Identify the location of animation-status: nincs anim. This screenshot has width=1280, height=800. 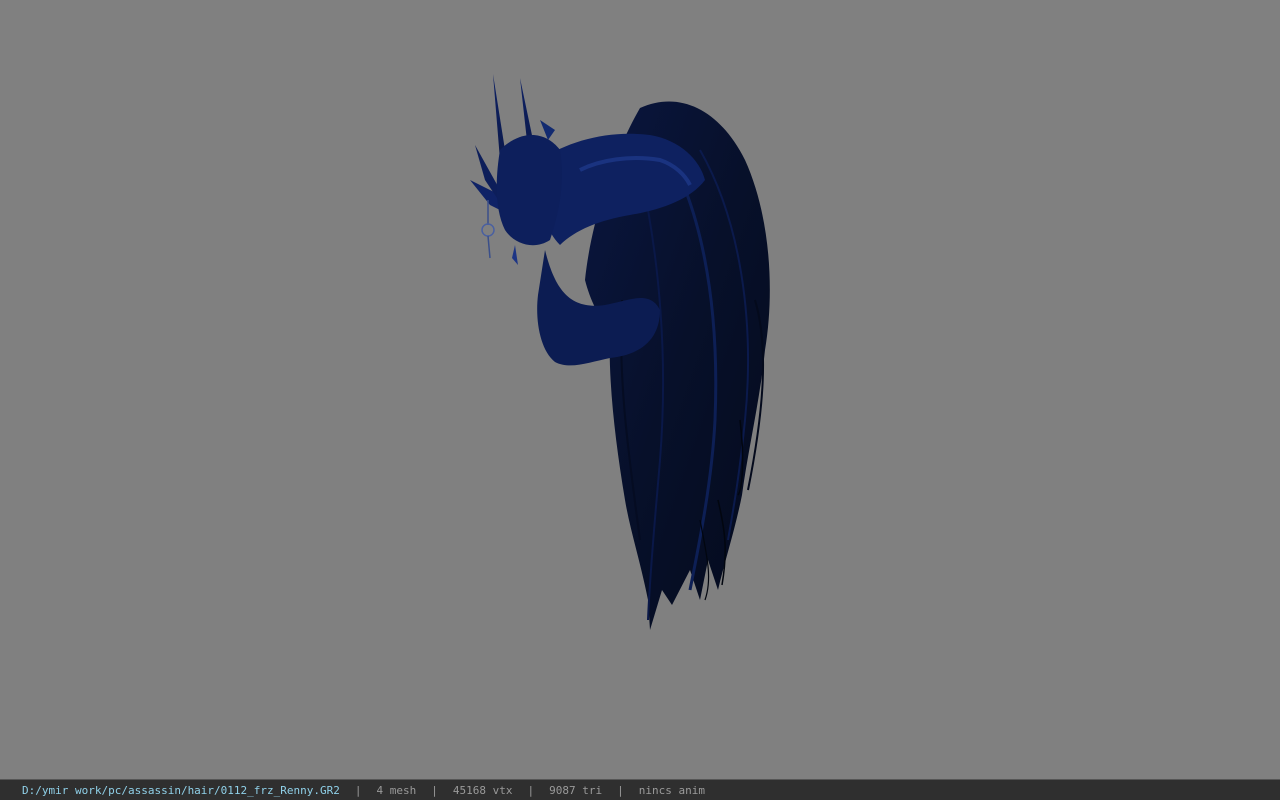
(671, 790).